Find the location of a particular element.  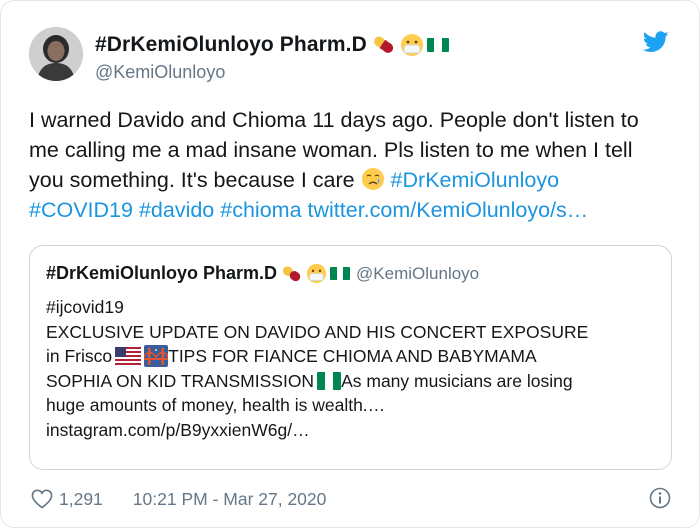

us-flag-emoji-icon is located at coordinates (128, 356).